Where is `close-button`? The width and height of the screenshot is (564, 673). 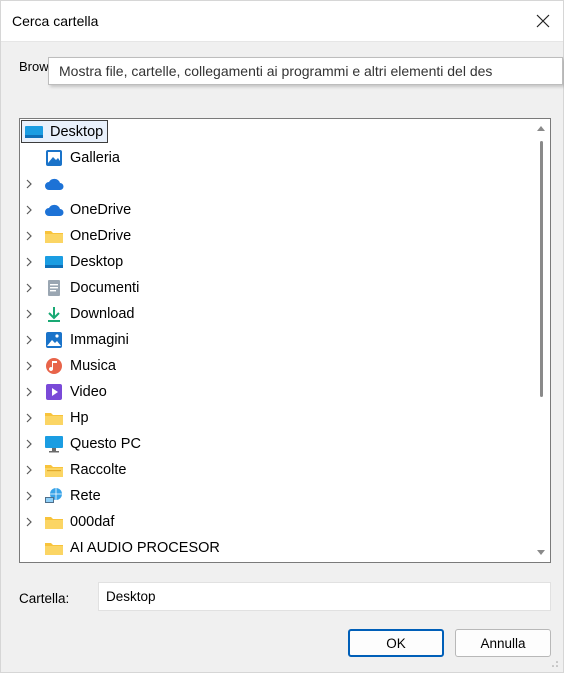
close-button is located at coordinates (543, 21).